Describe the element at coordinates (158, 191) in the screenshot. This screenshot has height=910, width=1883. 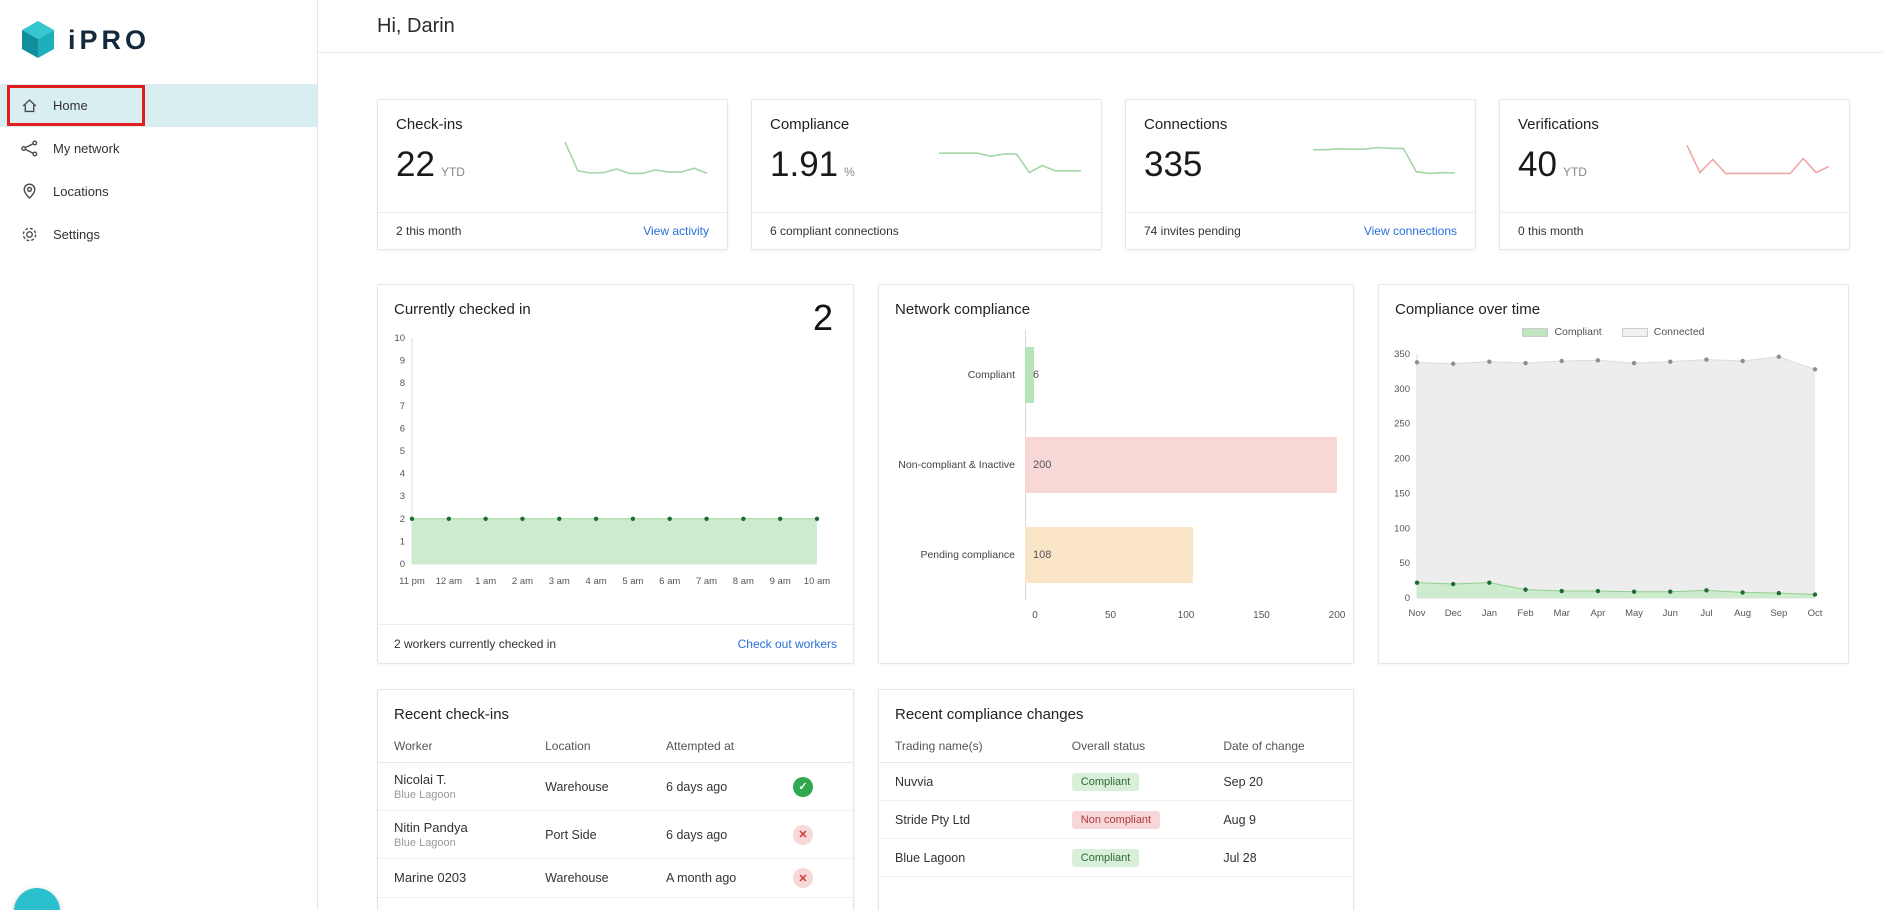
I see `sidebar-item-locations: Locations` at that location.